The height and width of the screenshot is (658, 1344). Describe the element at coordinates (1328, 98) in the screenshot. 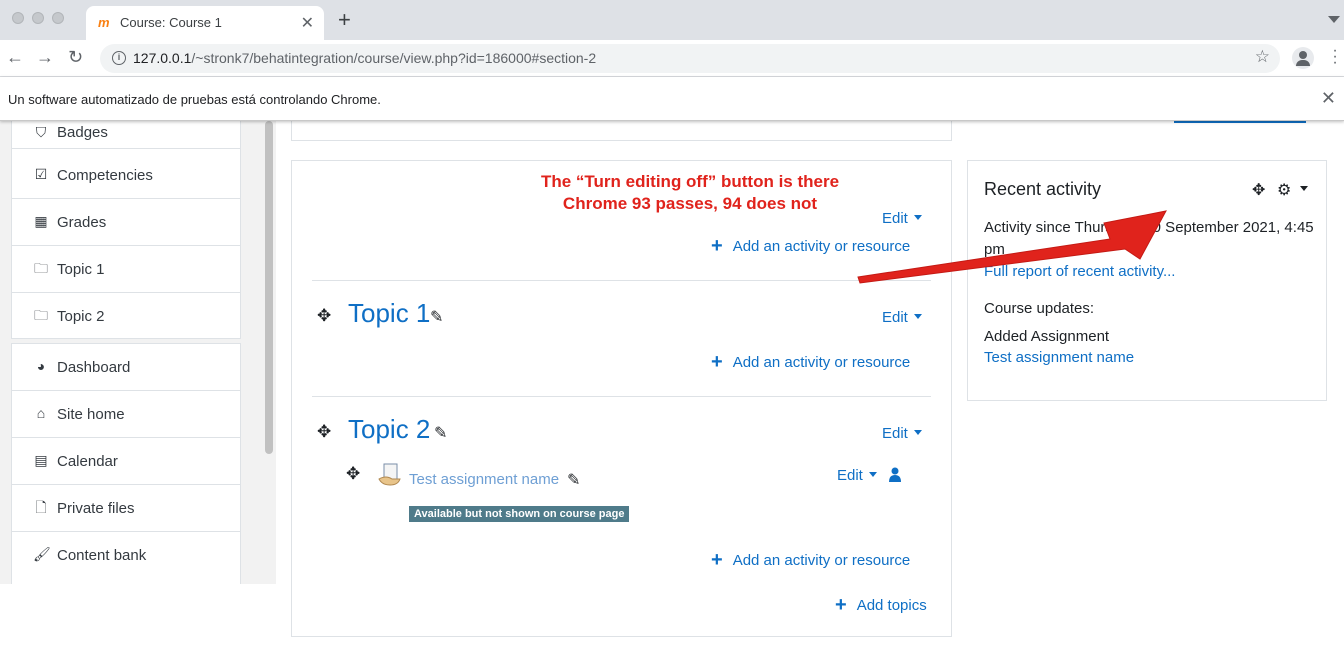

I see `infobar-close-icon: ✕` at that location.